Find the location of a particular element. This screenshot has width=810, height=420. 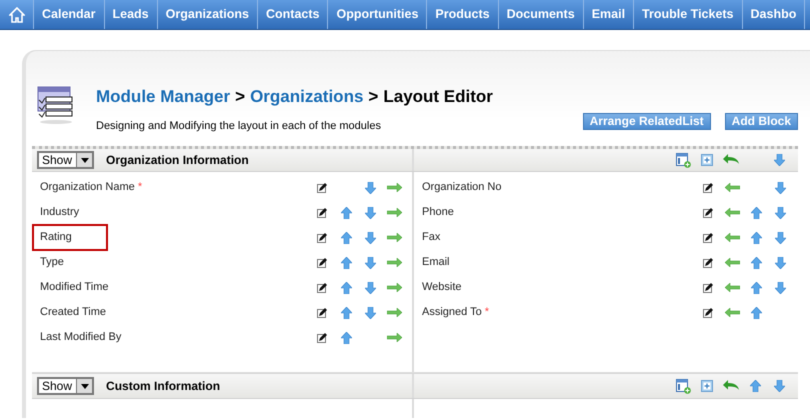

field-label: Assigned To * is located at coordinates (456, 312).